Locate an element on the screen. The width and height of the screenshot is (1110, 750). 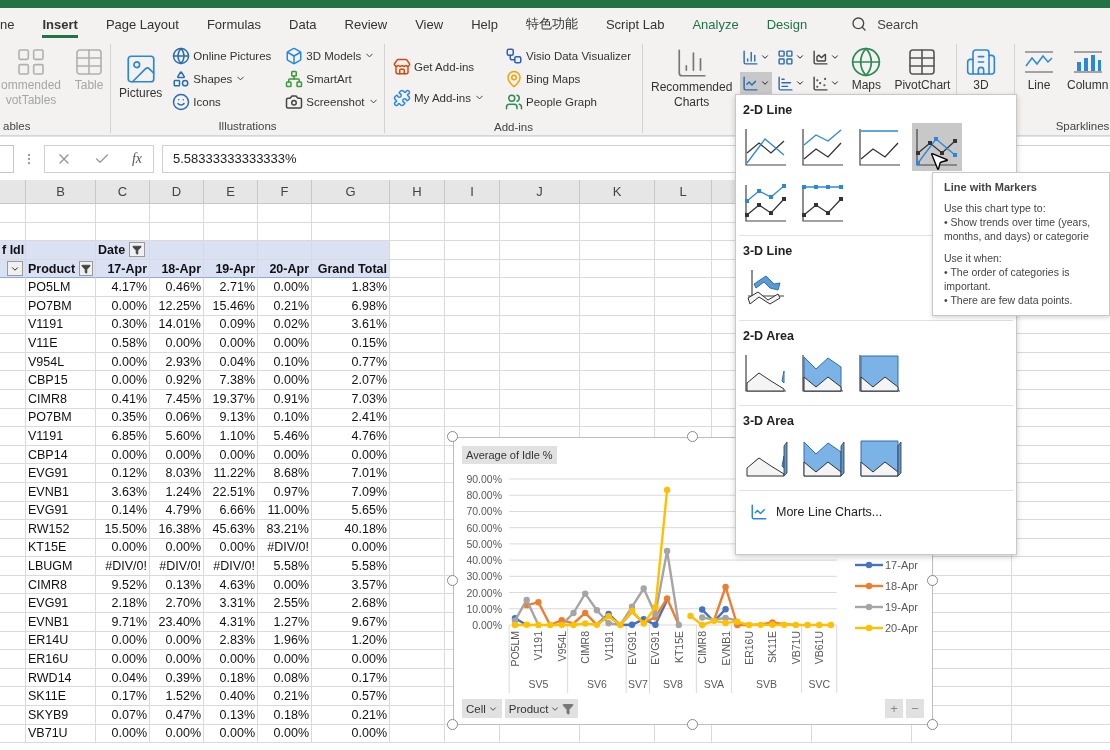
tooltip-text: Use it when: is located at coordinates (973, 258).